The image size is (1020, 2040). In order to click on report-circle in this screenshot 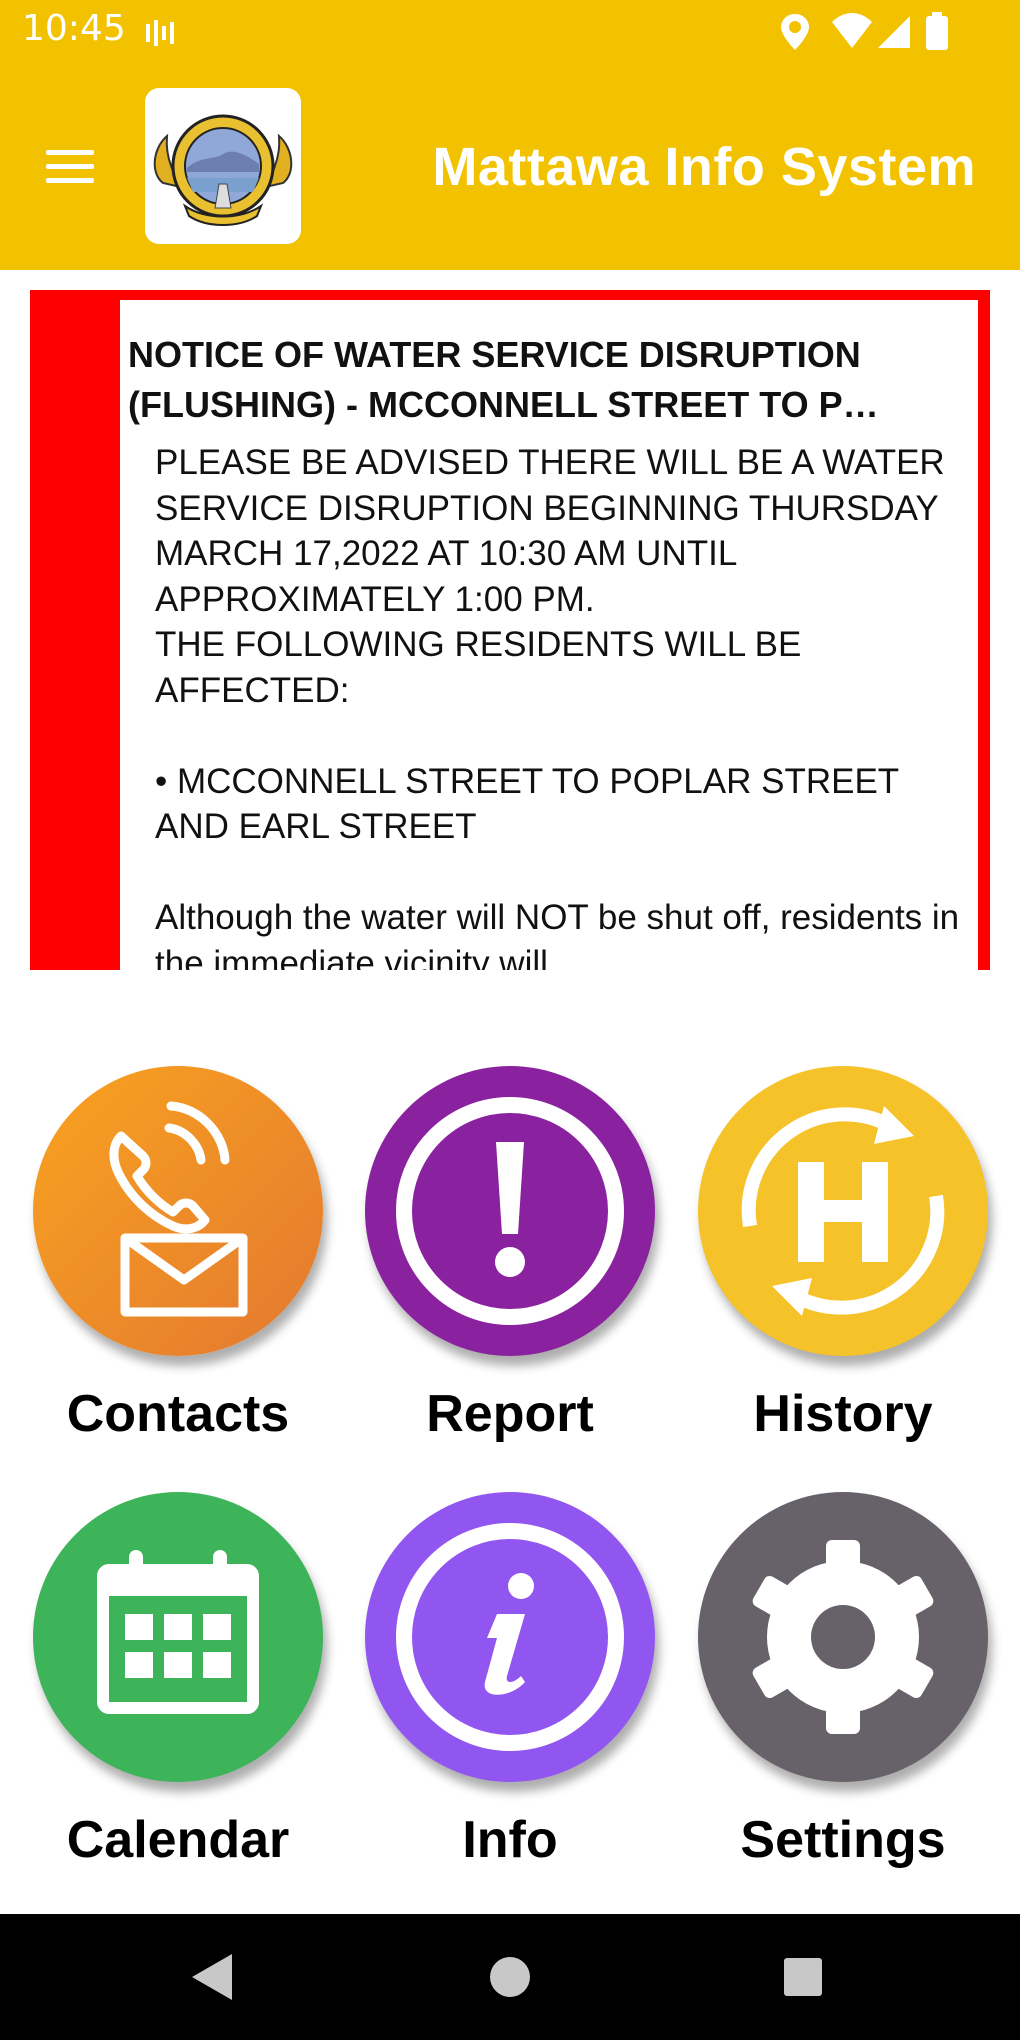, I will do `click(510, 1211)`.